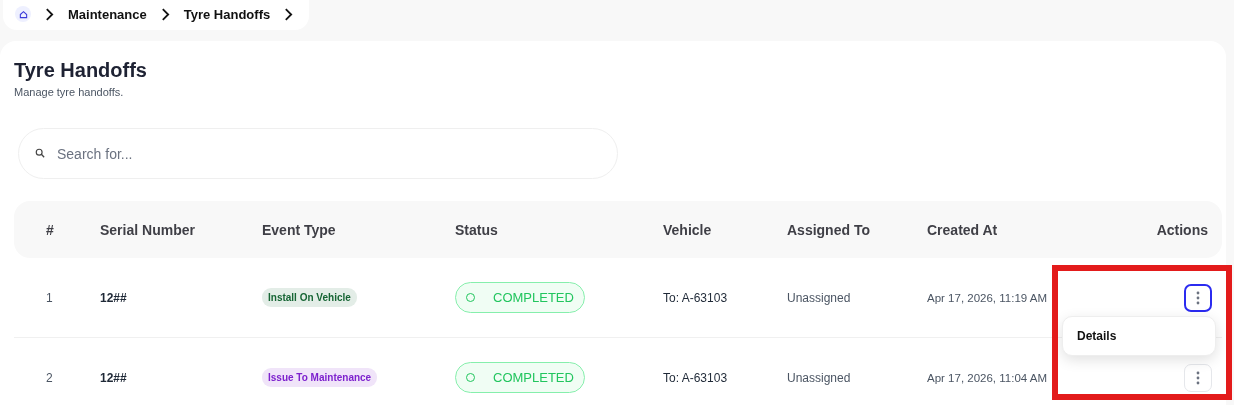  Describe the element at coordinates (688, 229) in the screenshot. I see `column-header: Vehicle` at that location.